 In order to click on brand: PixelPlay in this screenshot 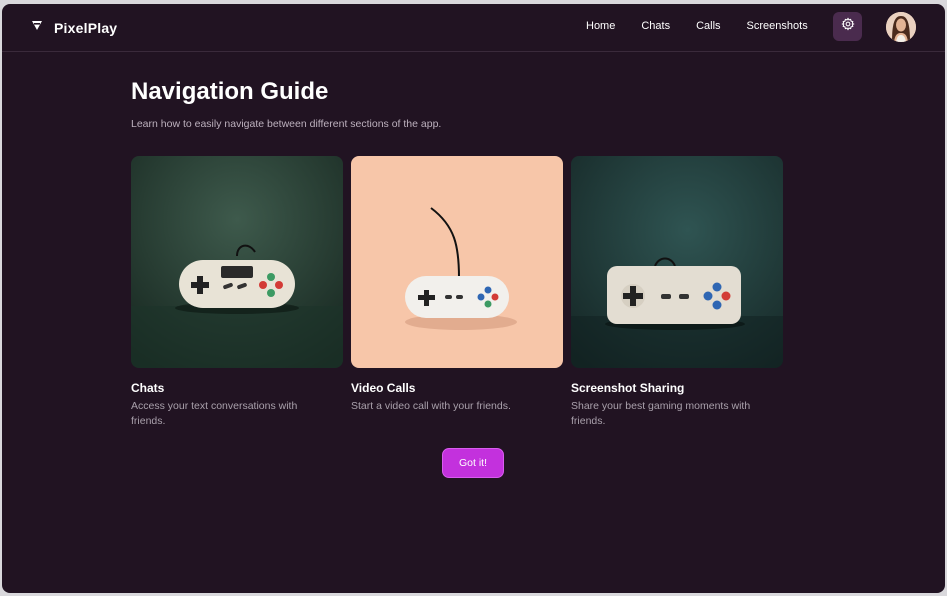, I will do `click(73, 27)`.